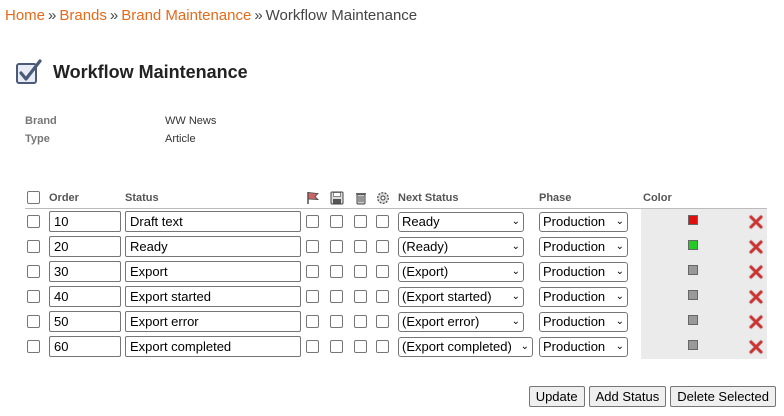 Image resolution: width=784 pixels, height=416 pixels. What do you see at coordinates (85, 198) in the screenshot?
I see `order-header: Order` at bounding box center [85, 198].